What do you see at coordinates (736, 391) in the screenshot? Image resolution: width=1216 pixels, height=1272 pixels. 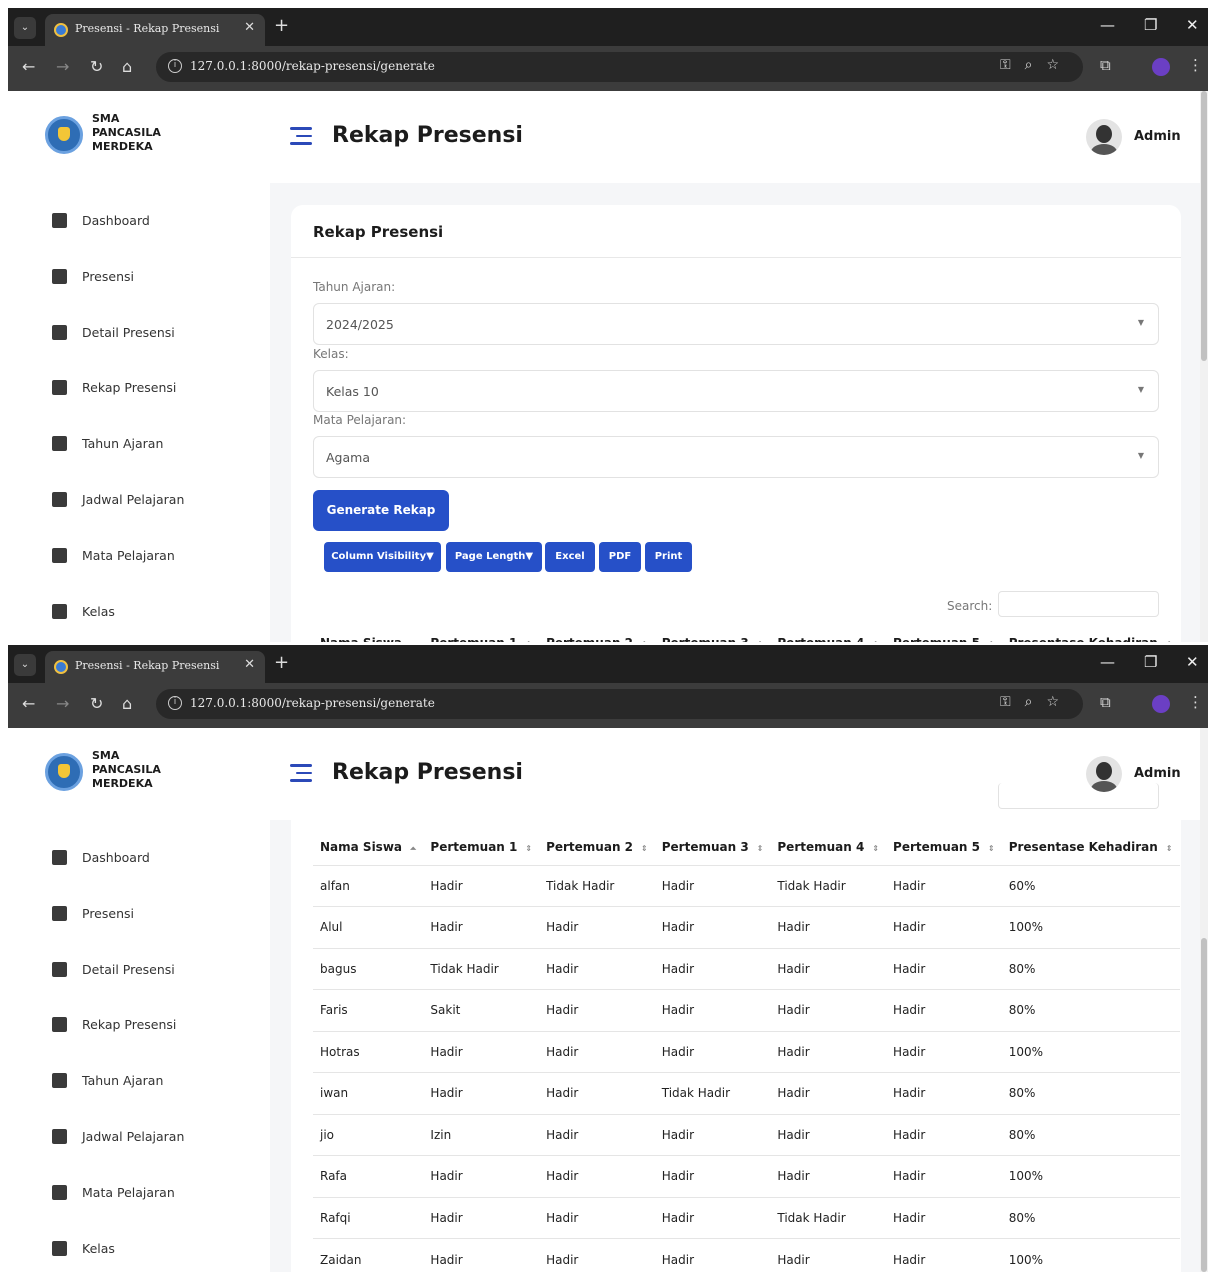 I see `kelas-select: Kelas 10 ▼` at bounding box center [736, 391].